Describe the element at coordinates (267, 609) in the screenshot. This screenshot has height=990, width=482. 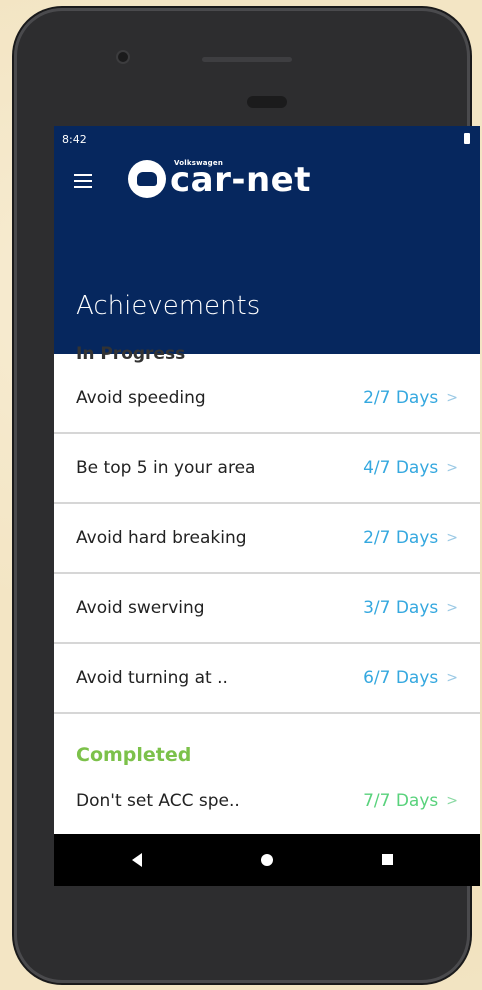
I see `list-item: Avoid swerving 3/7 Days >` at that location.